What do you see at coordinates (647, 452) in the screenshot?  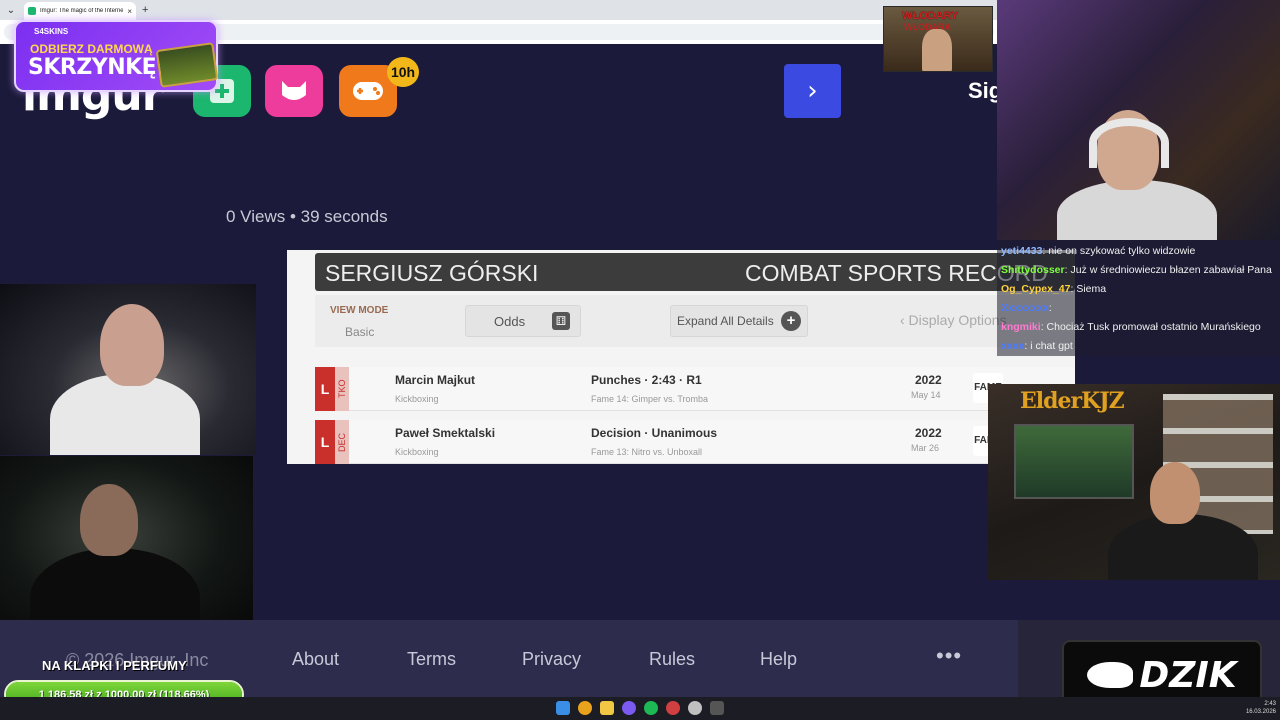 I see `fight-event: Fame 13: Nitro vs. Unboxall` at bounding box center [647, 452].